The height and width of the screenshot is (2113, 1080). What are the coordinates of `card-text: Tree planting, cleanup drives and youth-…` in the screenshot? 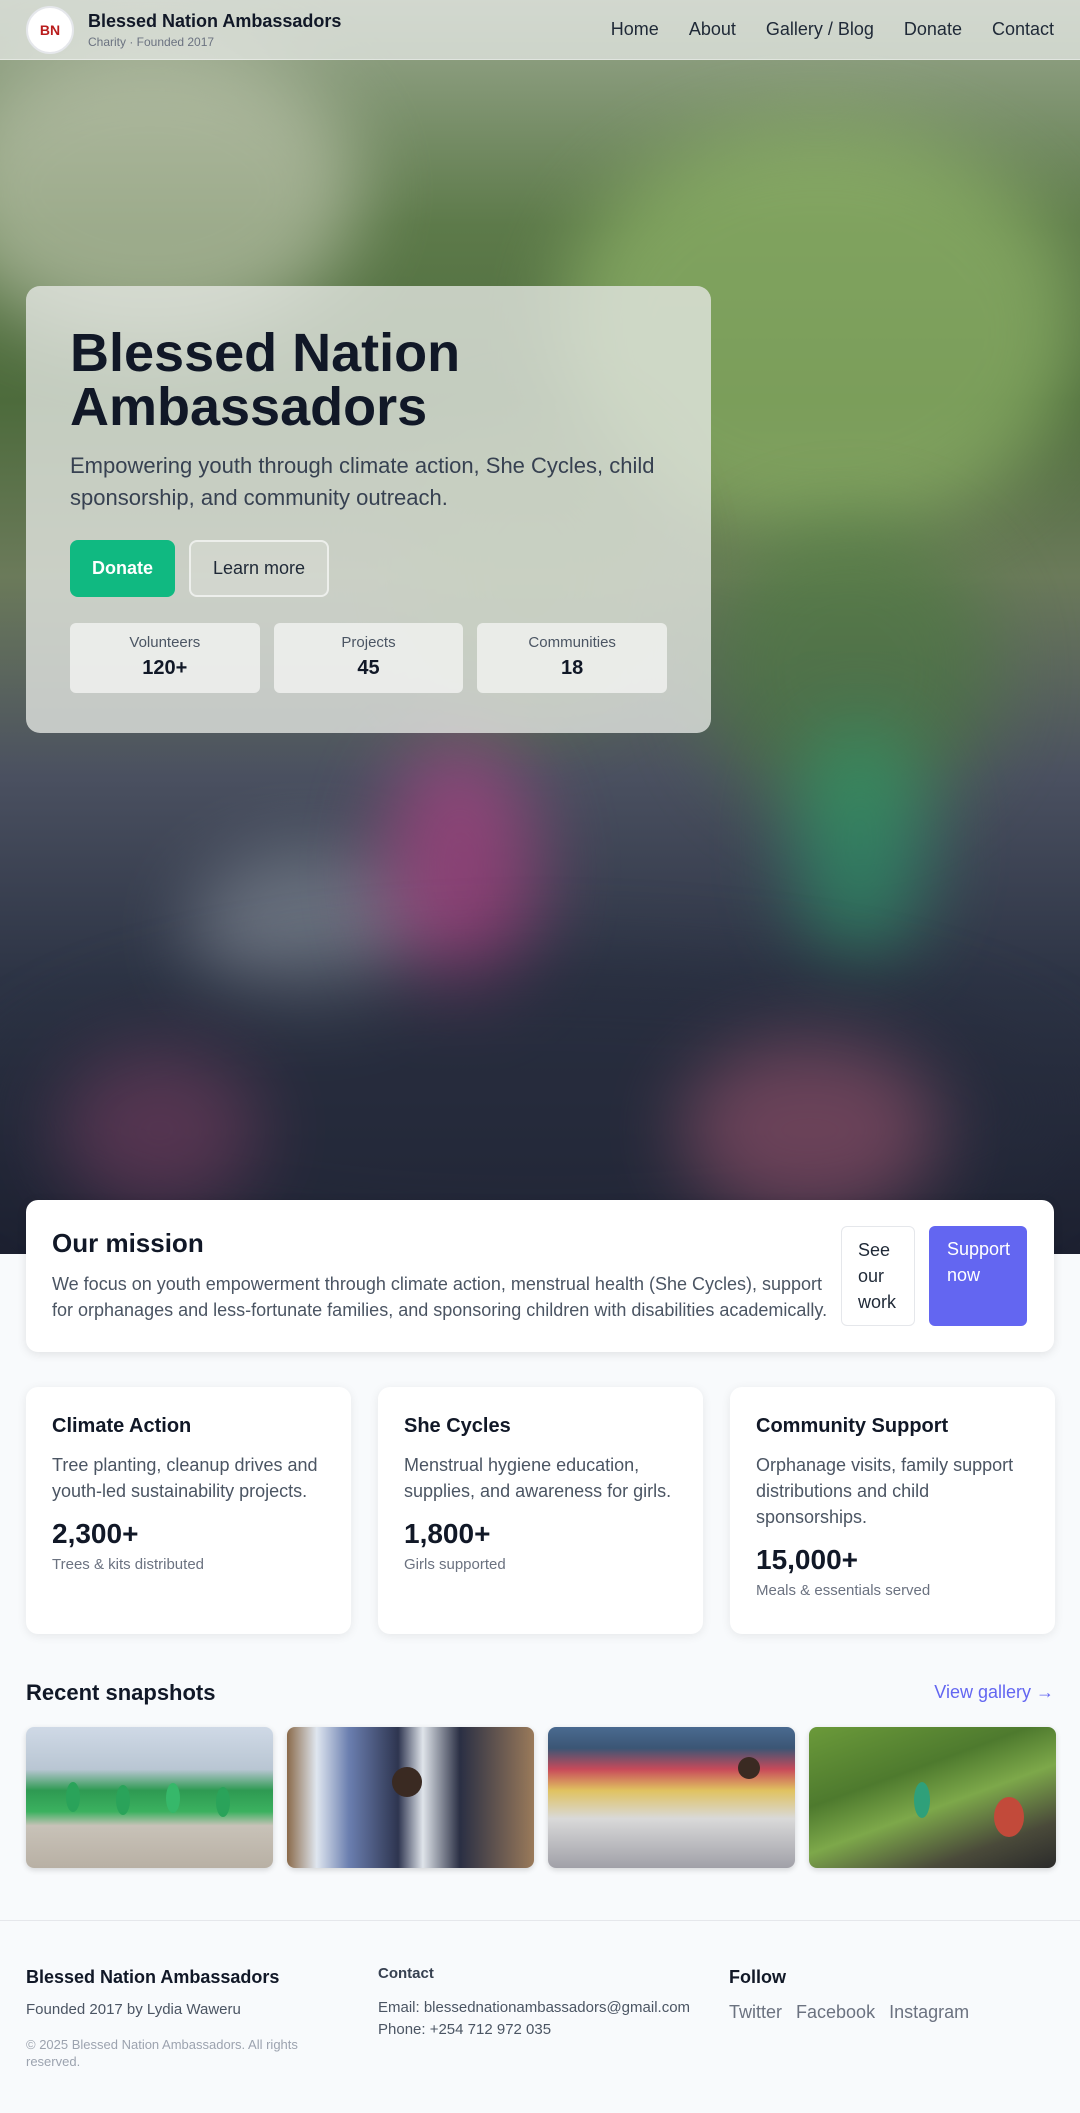 It's located at (185, 1478).